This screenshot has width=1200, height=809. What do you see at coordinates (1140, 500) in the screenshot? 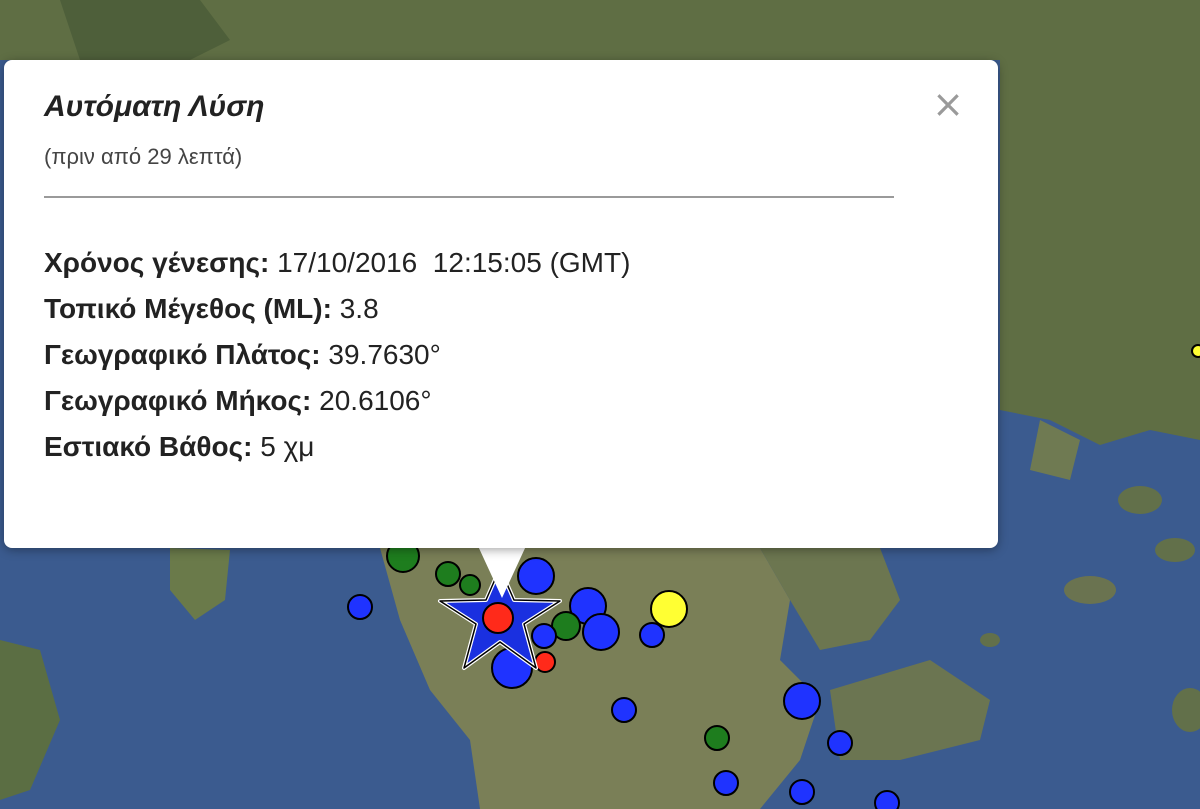
I see `land-thasos` at bounding box center [1140, 500].